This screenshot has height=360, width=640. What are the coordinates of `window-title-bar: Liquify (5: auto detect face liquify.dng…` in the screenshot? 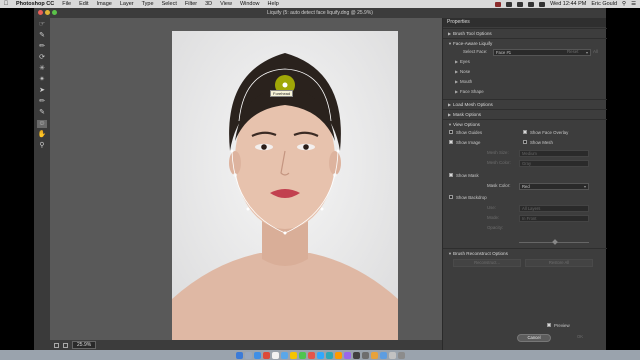 It's located at (320, 13).